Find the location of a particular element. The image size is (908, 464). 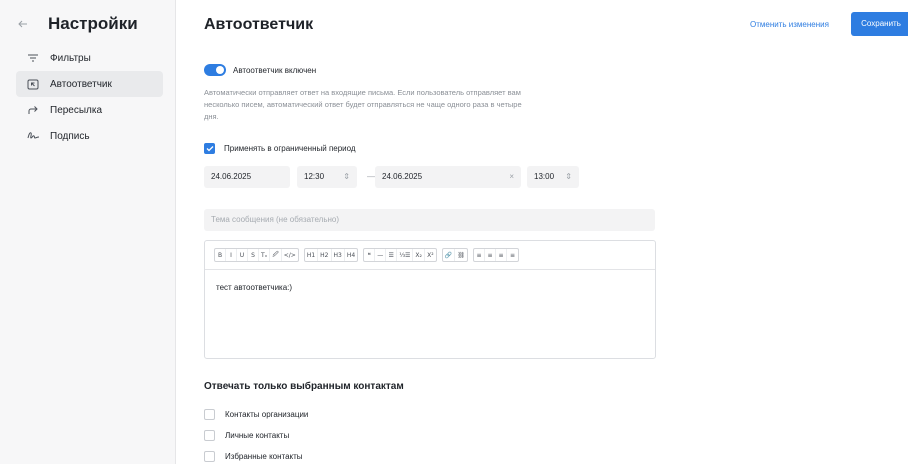

contact-option-label: Контакты организации is located at coordinates (267, 414).